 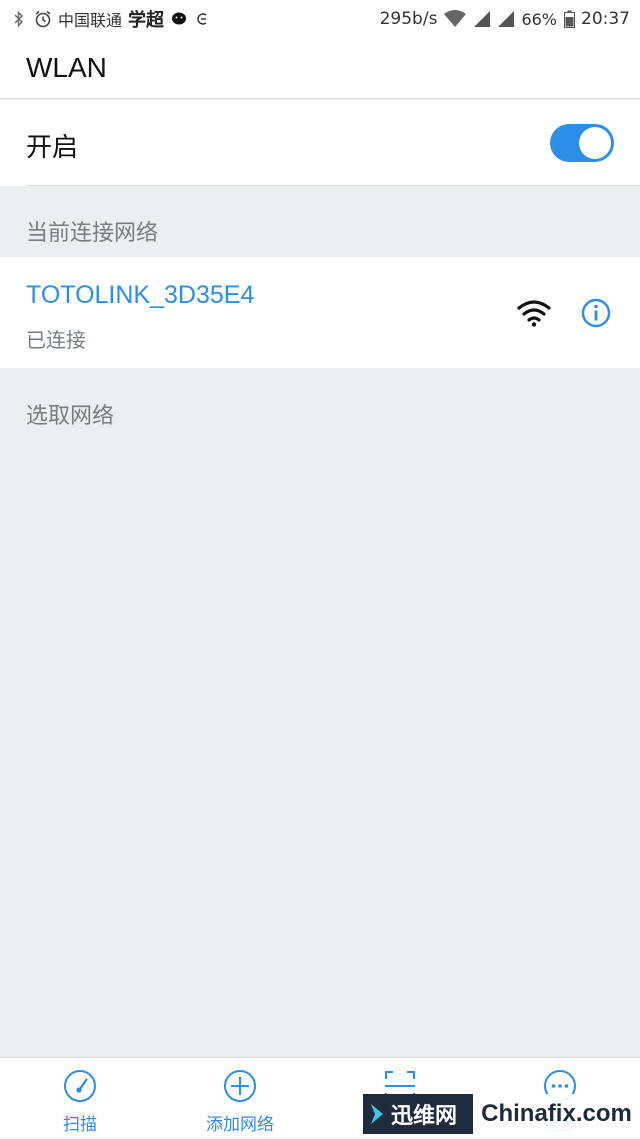 What do you see at coordinates (320, 68) in the screenshot?
I see `app-header: WLAN` at bounding box center [320, 68].